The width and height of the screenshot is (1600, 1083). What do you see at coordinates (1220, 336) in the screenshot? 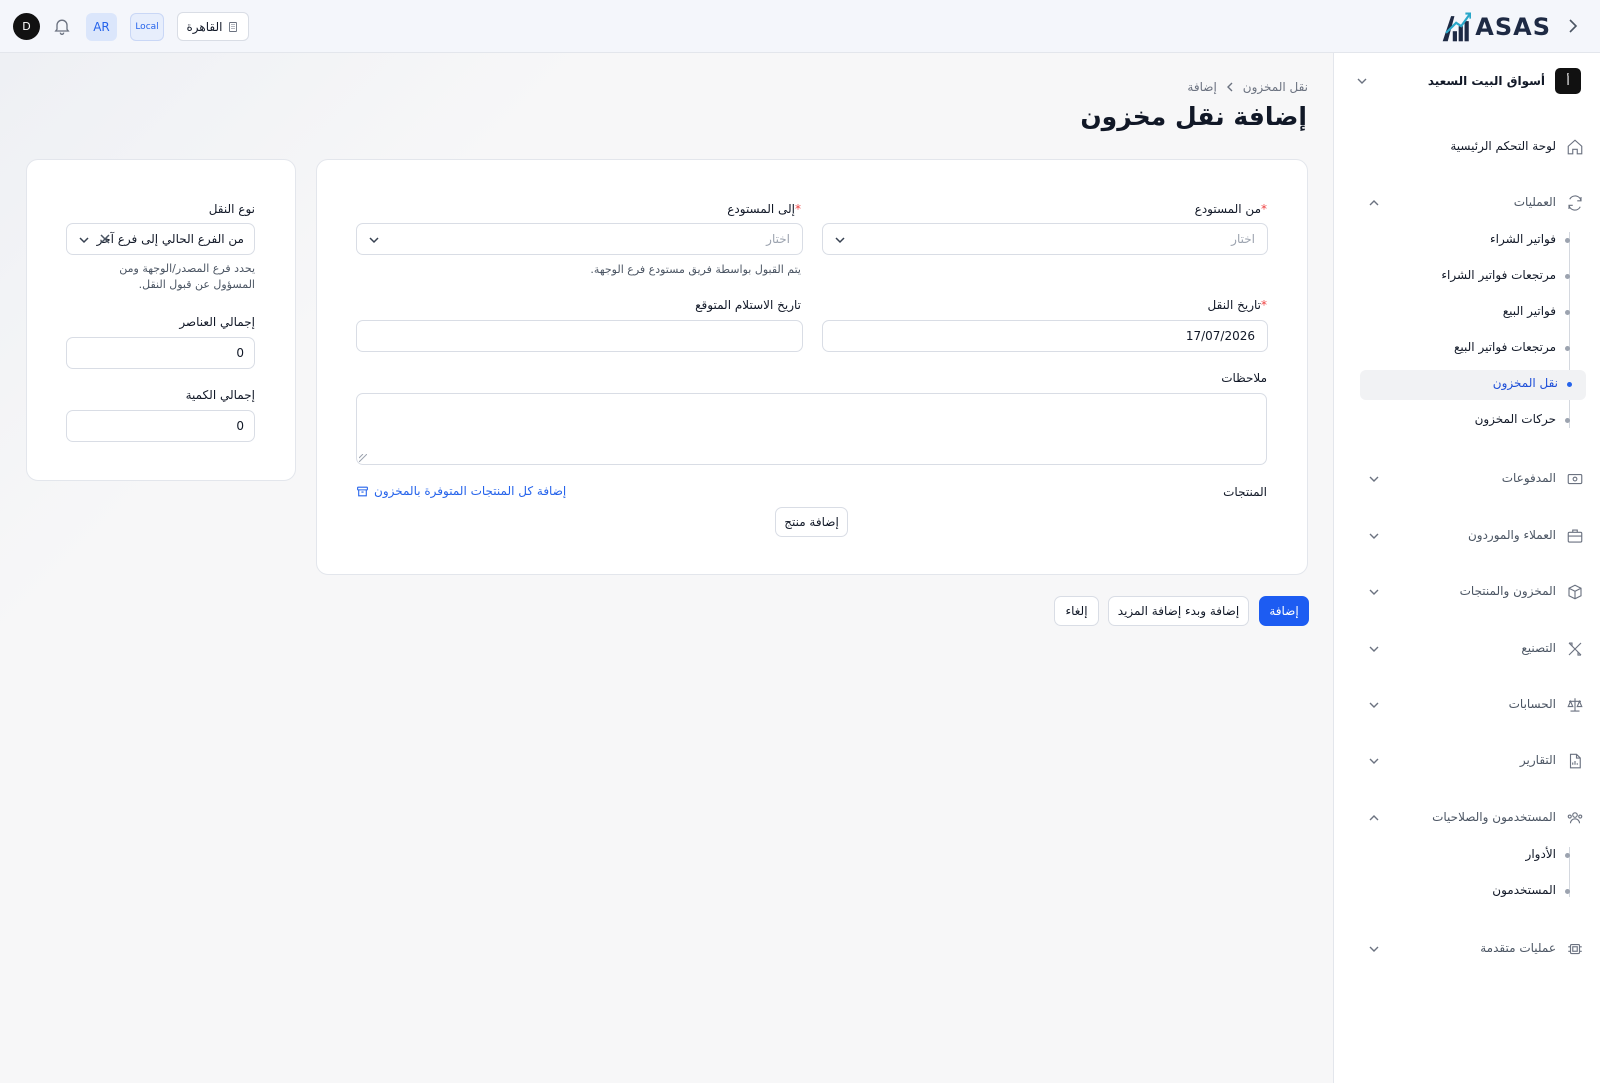
I see `transfer-date-value: 17/07/2026` at bounding box center [1220, 336].